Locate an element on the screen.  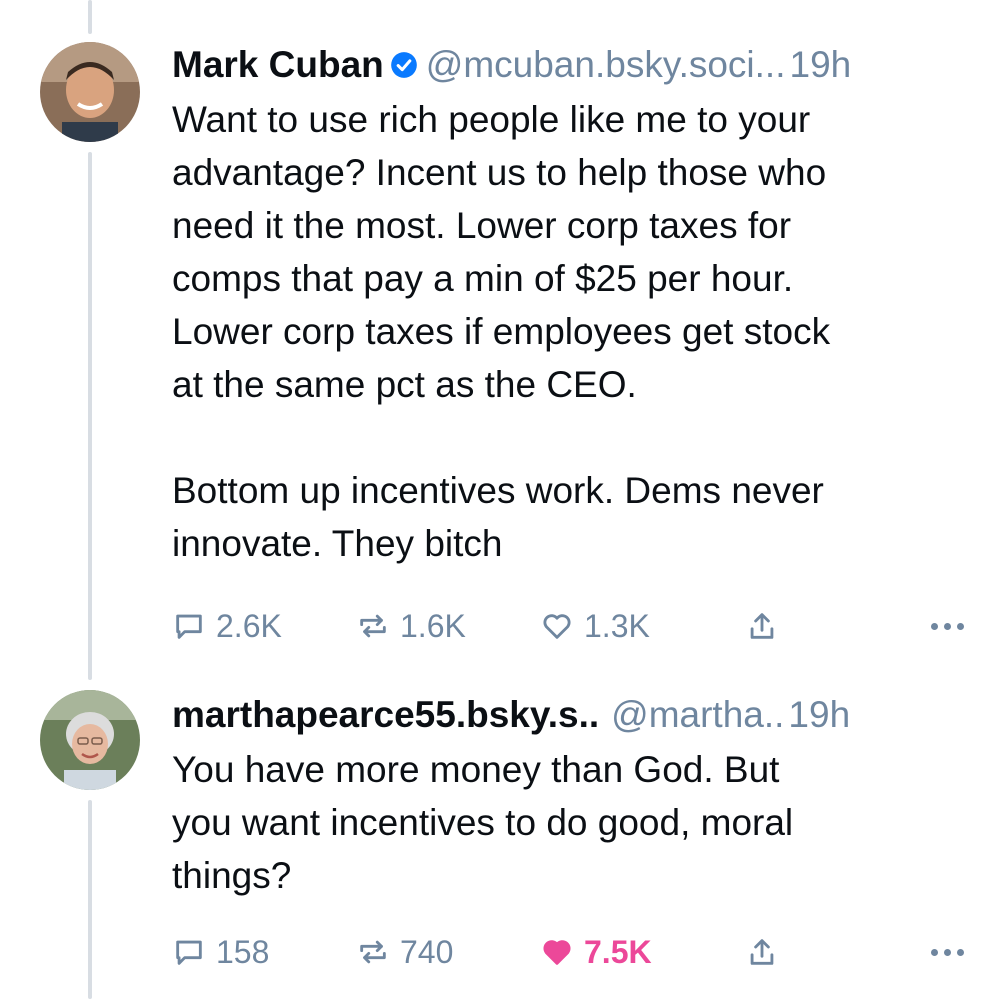
post-2-actions: 158 740 7.5K is located at coordinates (568, 952).